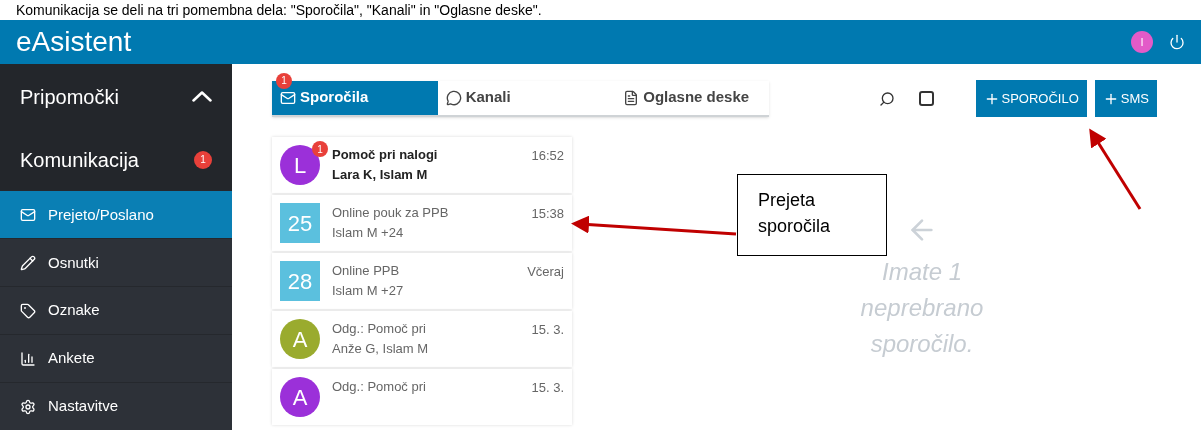 This screenshot has width=1201, height=430. I want to click on new-button: SMS, so click(1125, 98).